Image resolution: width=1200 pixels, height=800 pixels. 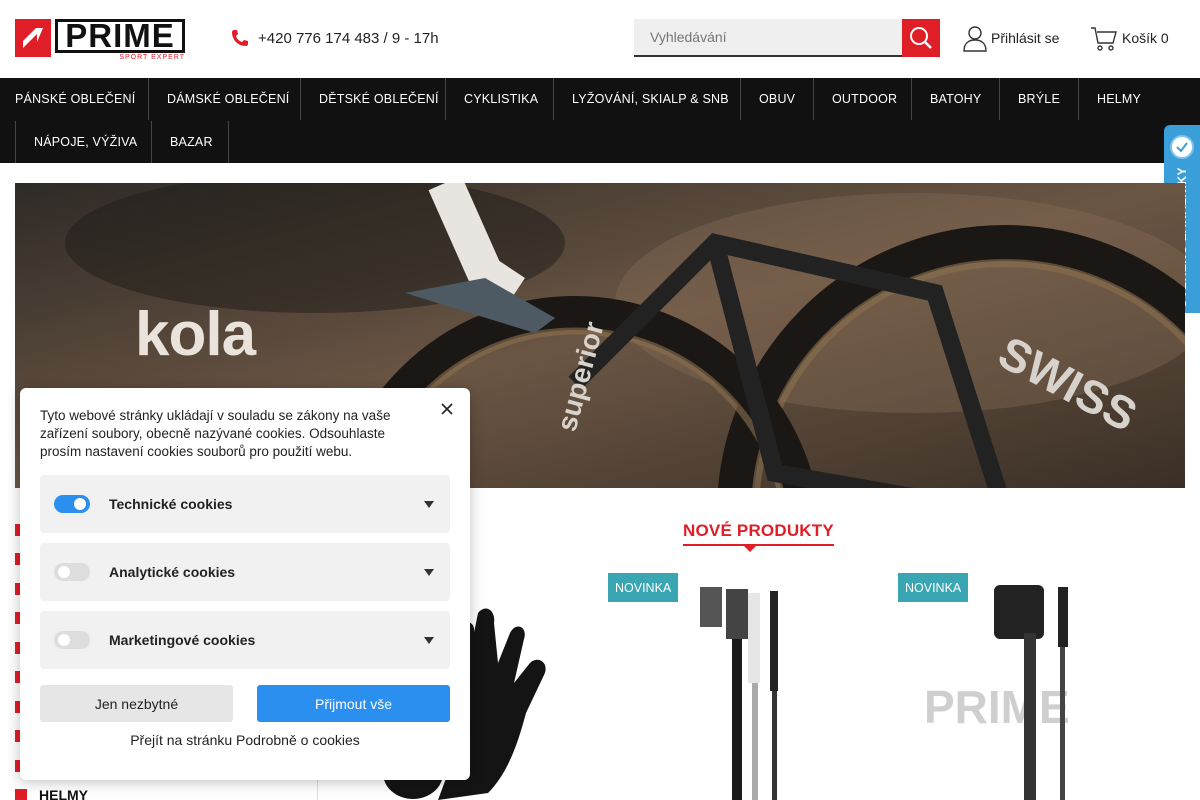 I want to click on logo-wordmark: PRIME, so click(x=120, y=36).